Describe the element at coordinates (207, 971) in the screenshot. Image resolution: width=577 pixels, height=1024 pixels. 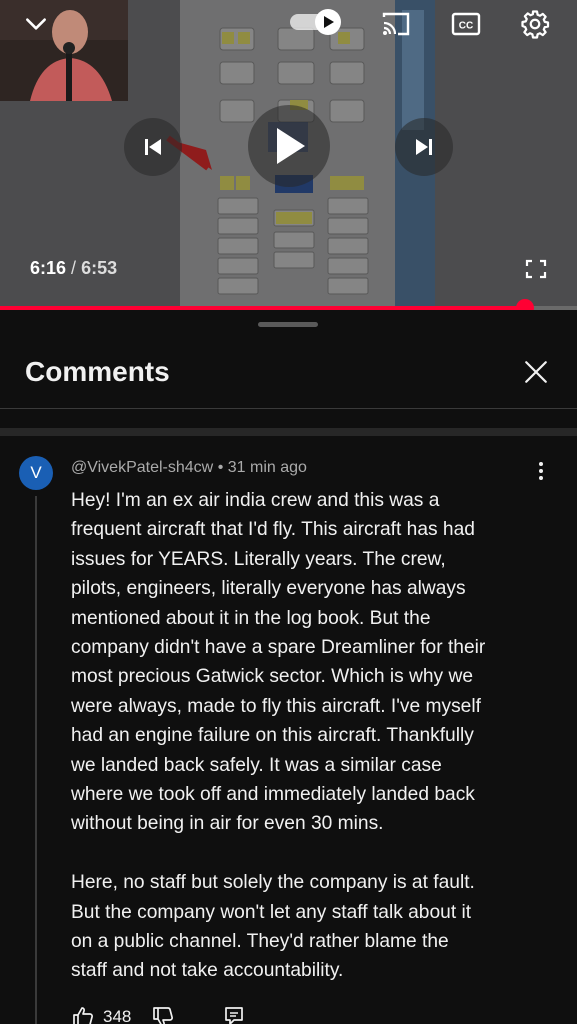
I see `comment-line: staff and not take accountability.` at that location.